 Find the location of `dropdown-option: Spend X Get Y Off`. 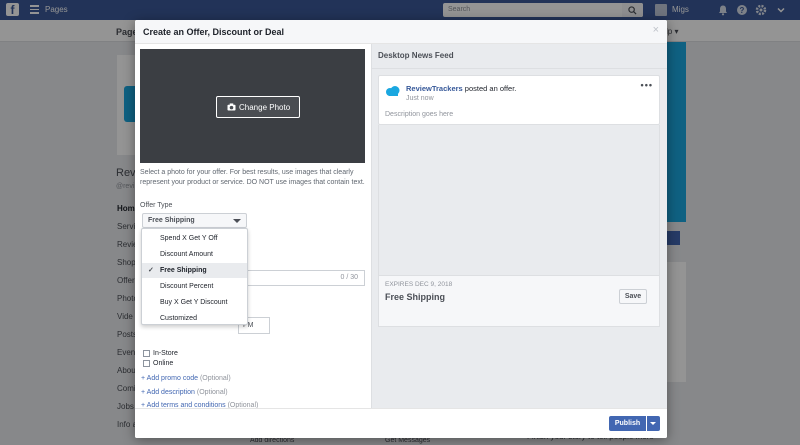

dropdown-option: Spend X Get Y Off is located at coordinates (194, 238).